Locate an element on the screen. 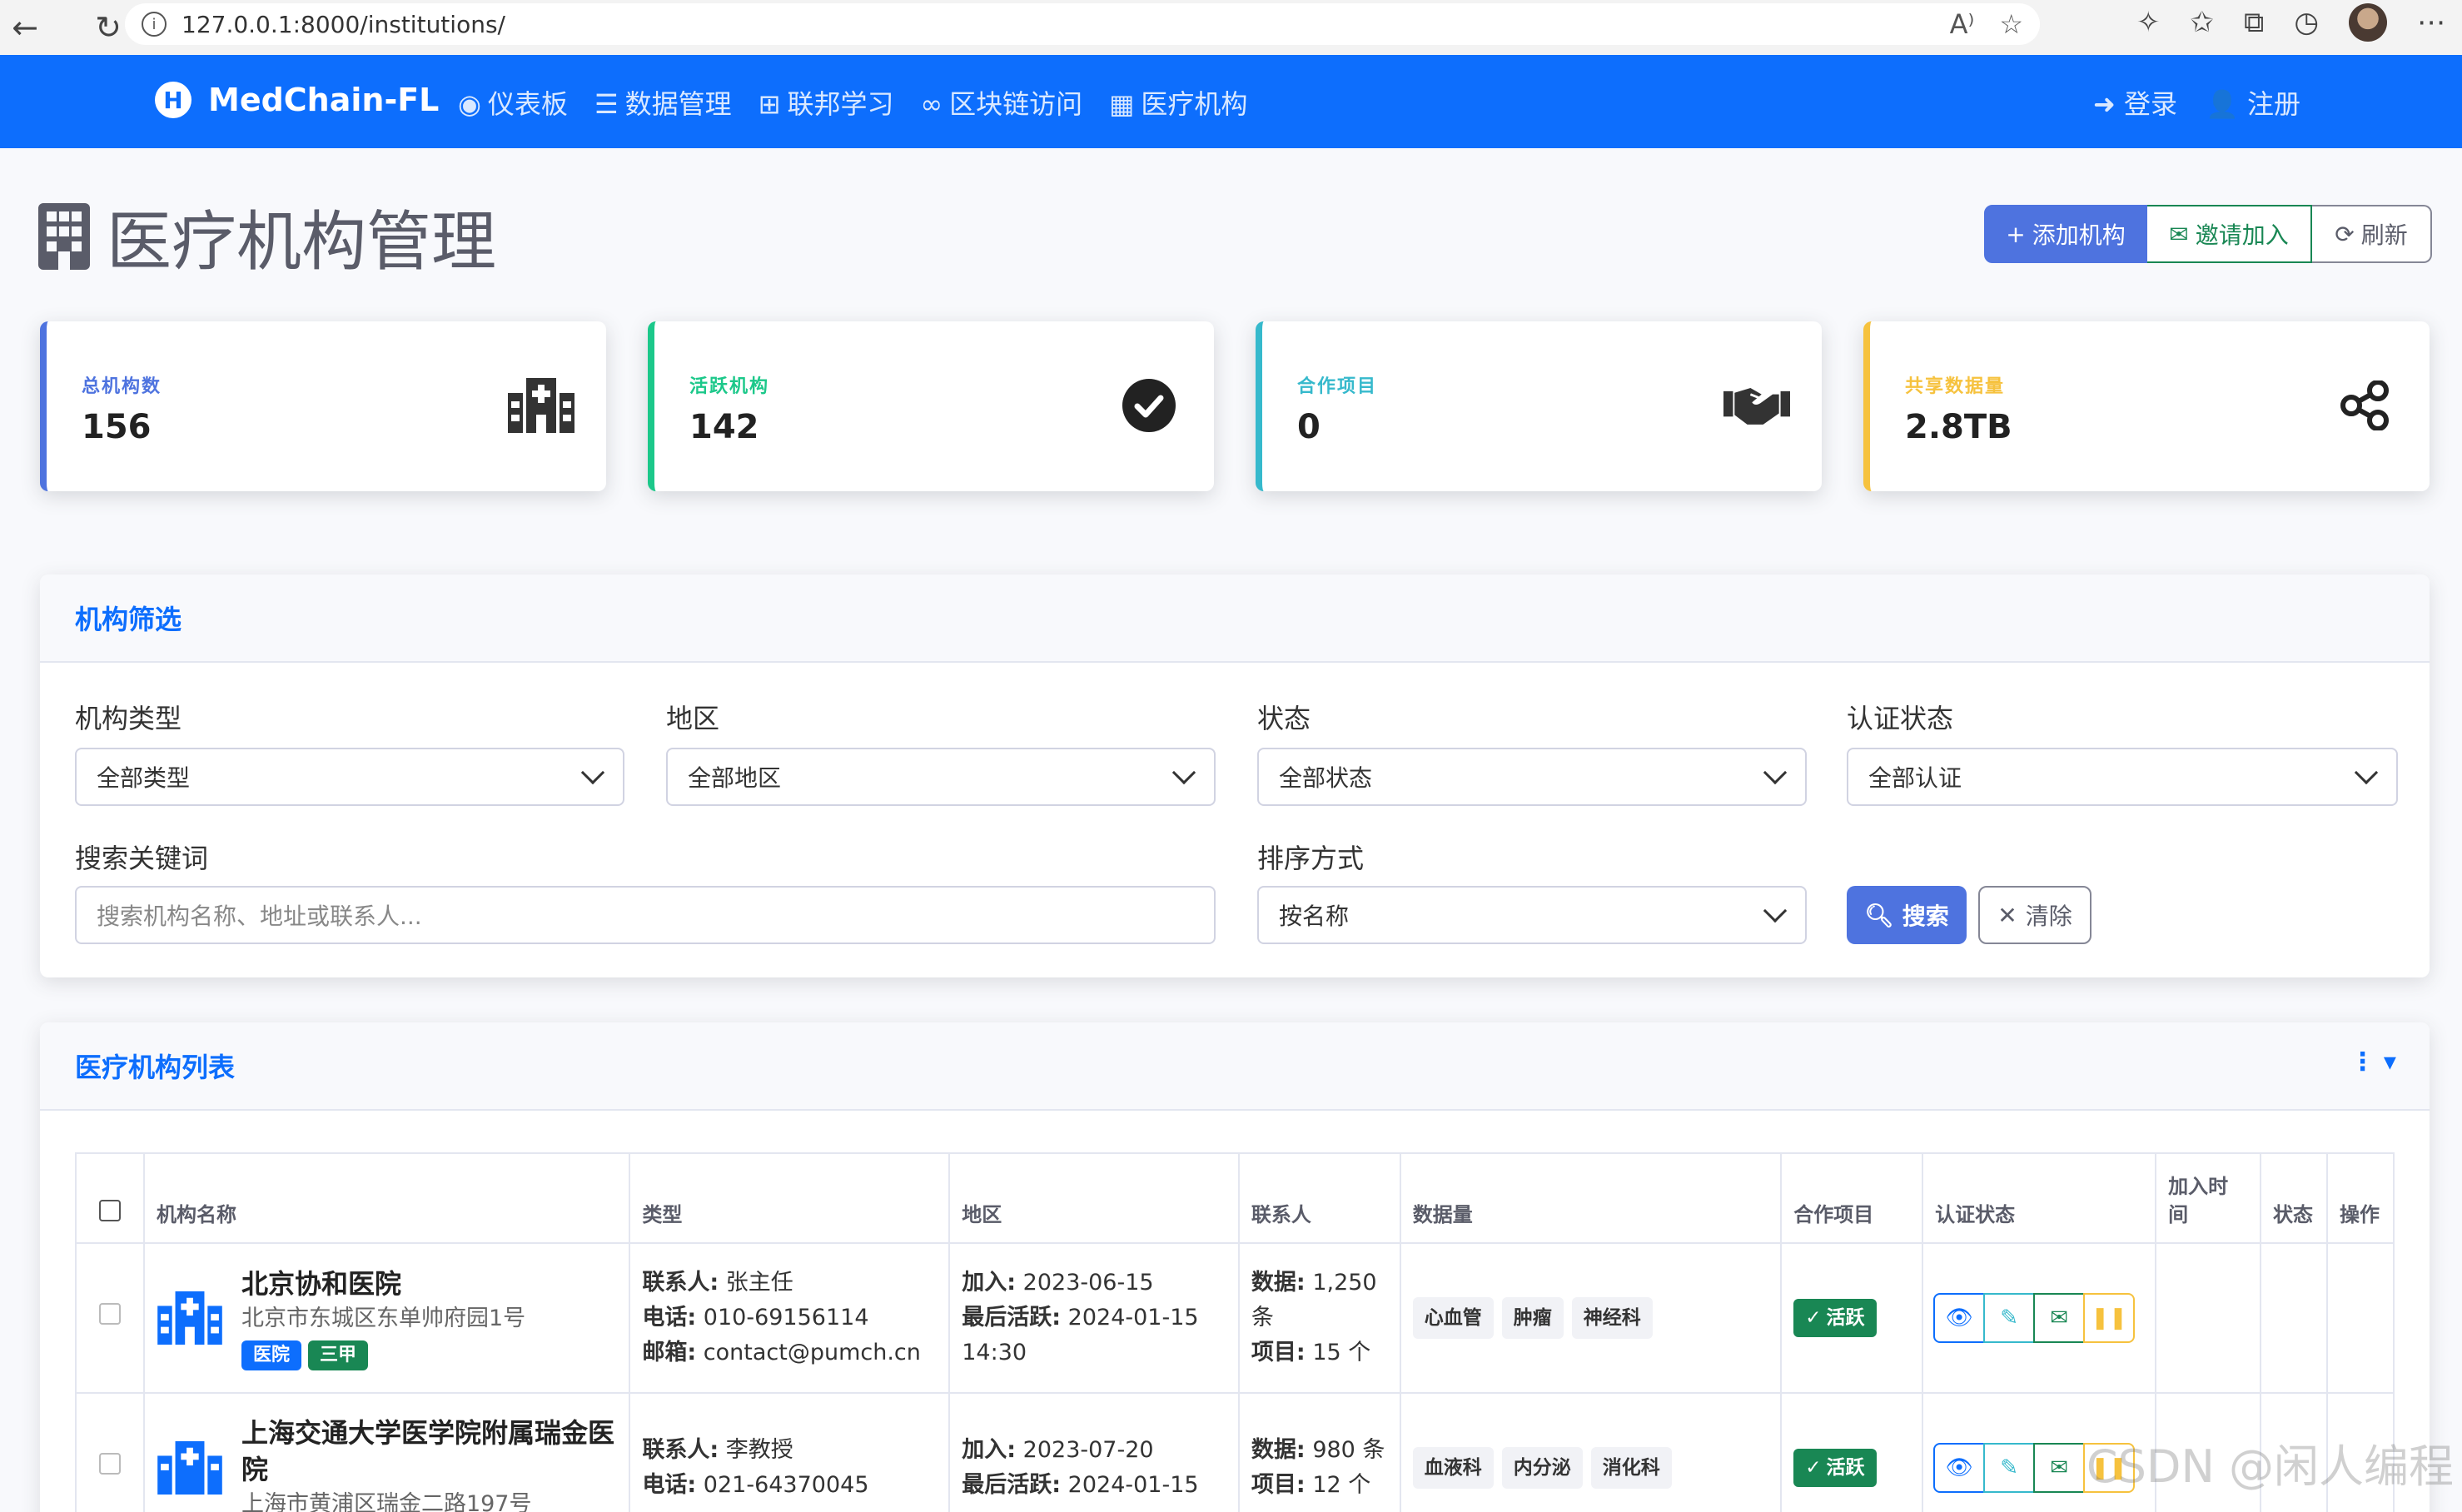 This screenshot has width=2462, height=1512. col-header-contact: 联系人 is located at coordinates (1319, 1198).